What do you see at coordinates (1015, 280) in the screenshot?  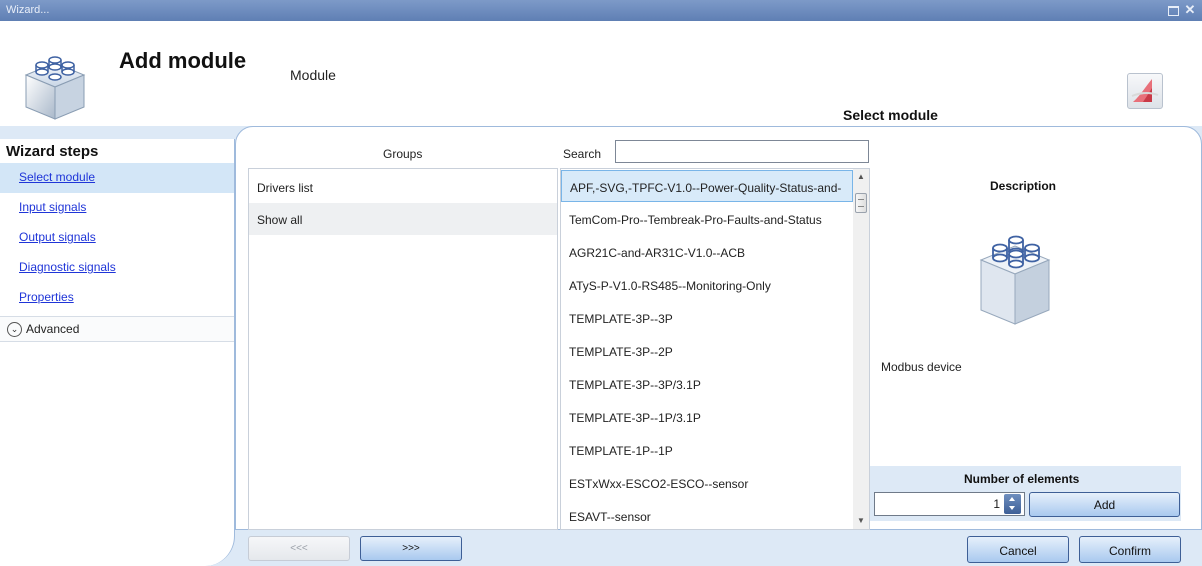 I see `module-preview-icon` at bounding box center [1015, 280].